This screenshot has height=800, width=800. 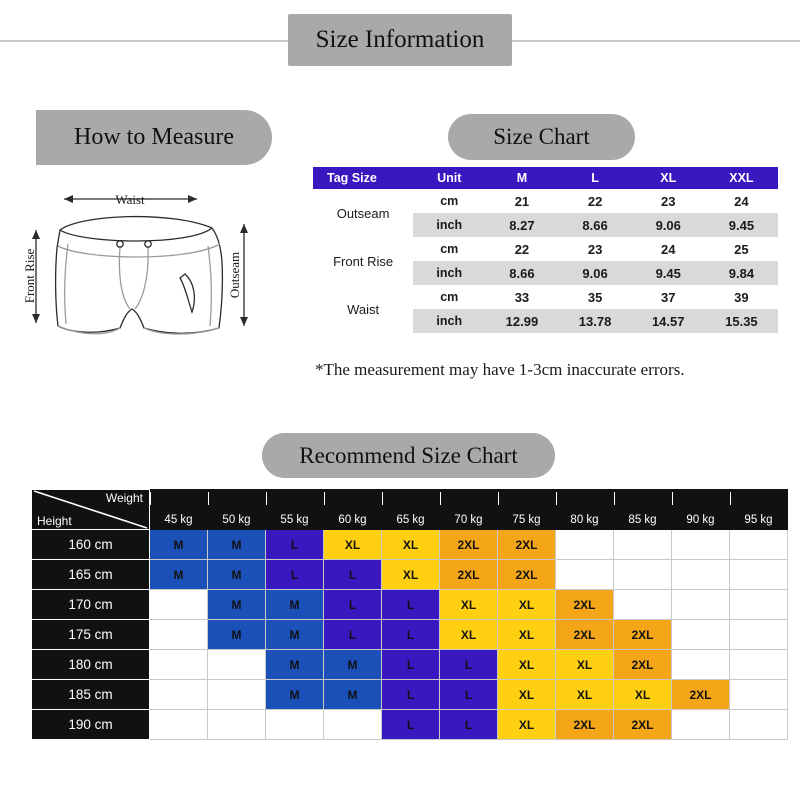 I want to click on recommend-grid-height-header: 190 cm, so click(x=90, y=724).